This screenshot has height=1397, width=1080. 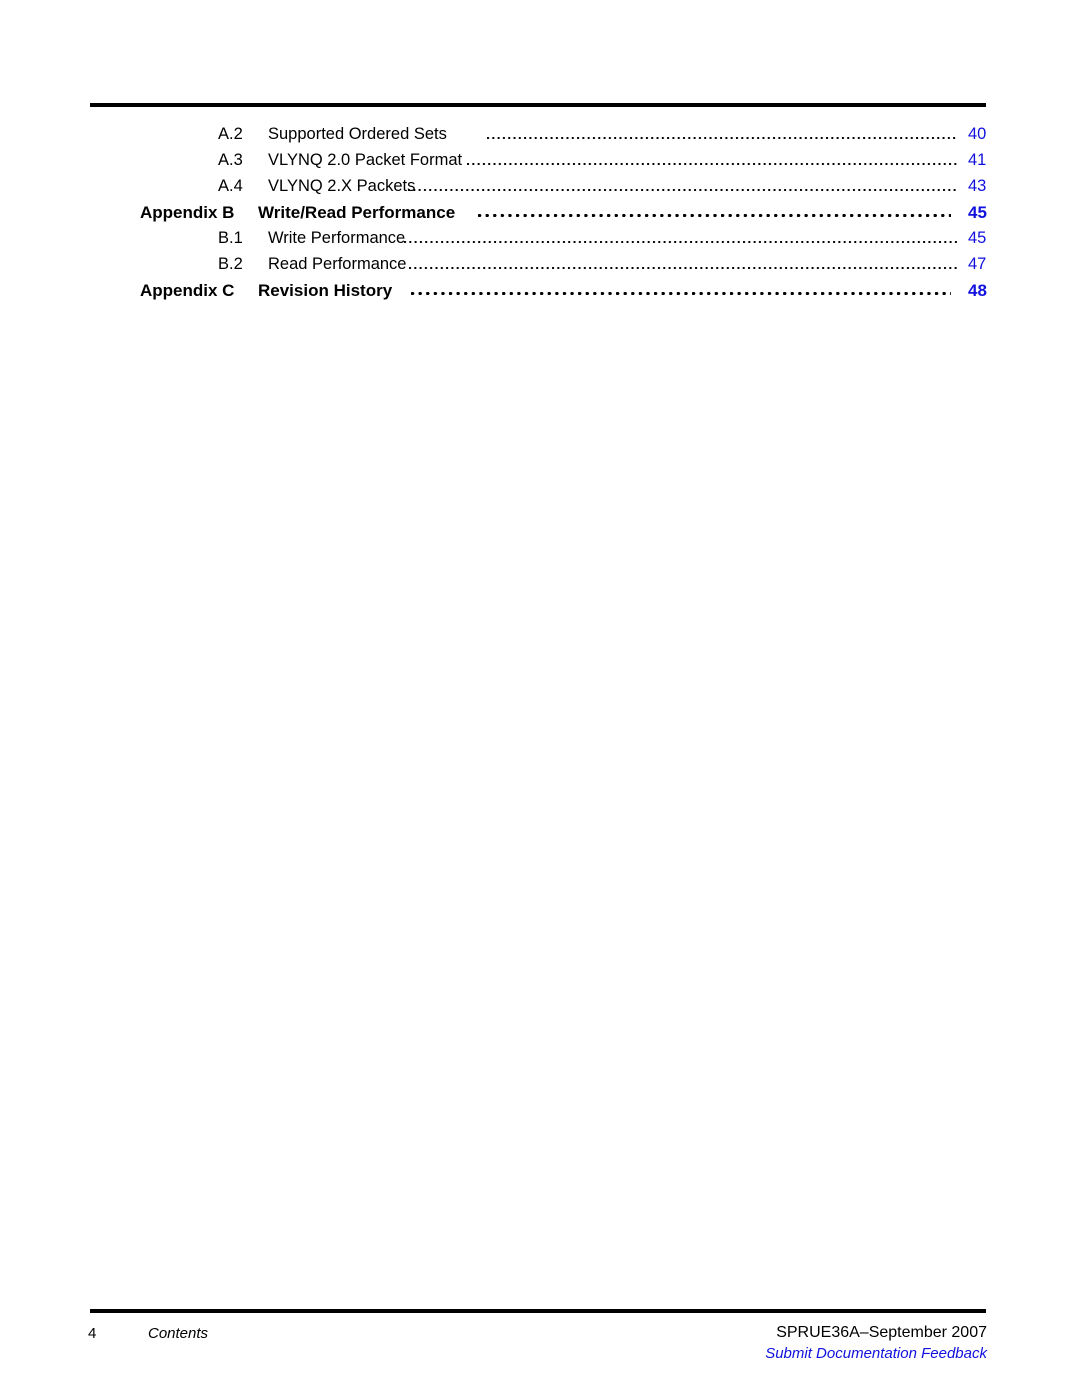 I want to click on toc-entry-a3: A.3 VLYNQ 2.0 Packet Format 41, so click(x=540, y=163).